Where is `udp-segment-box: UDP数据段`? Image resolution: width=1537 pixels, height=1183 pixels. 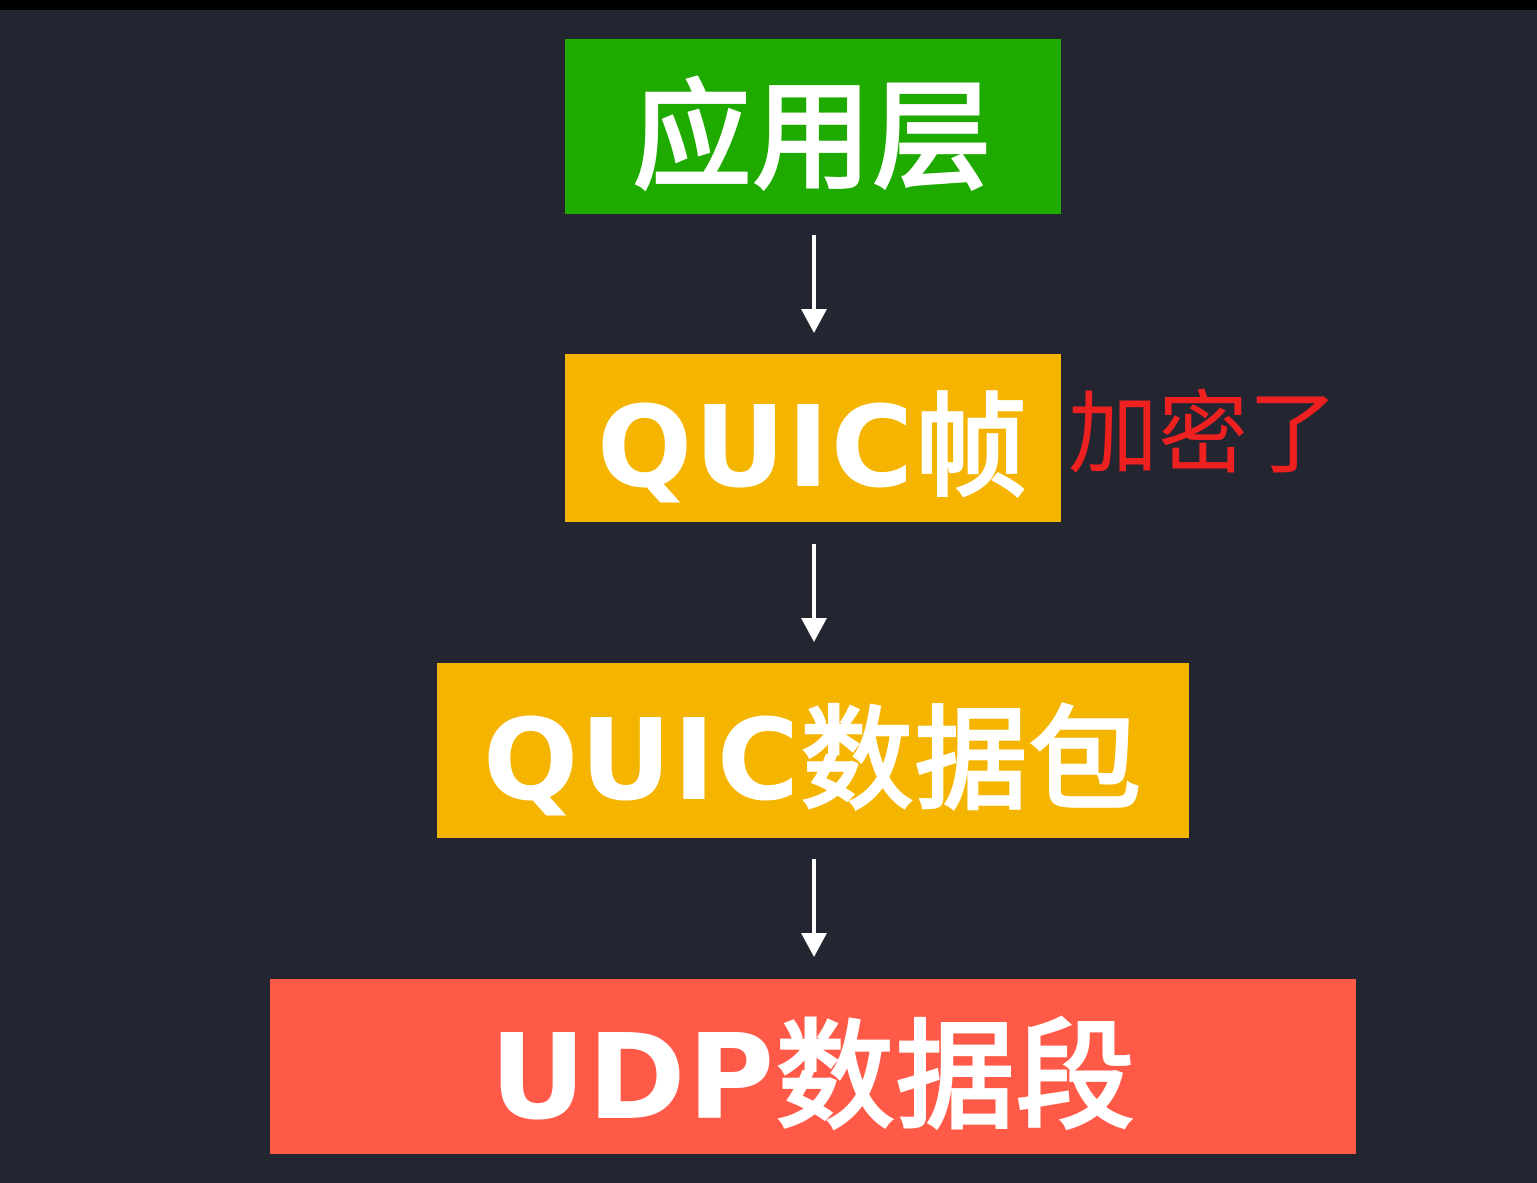
udp-segment-box: UDP数据段 is located at coordinates (813, 1066).